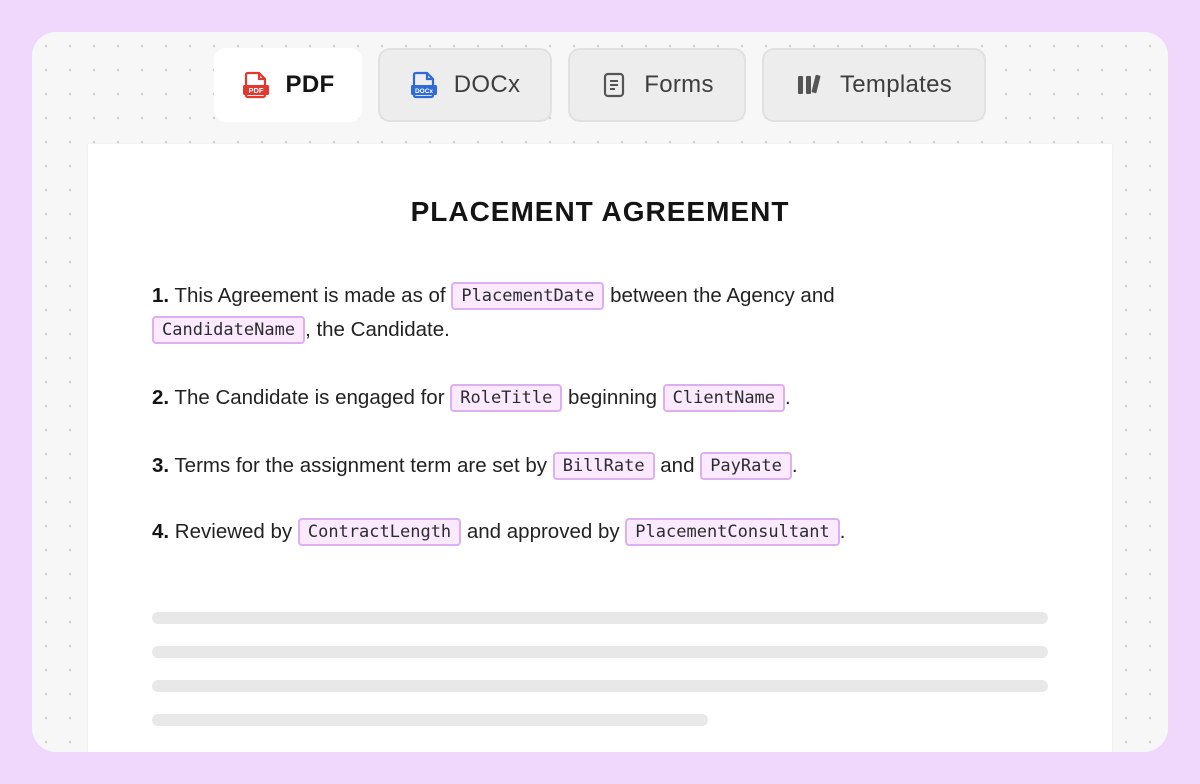  What do you see at coordinates (233, 531) in the screenshot?
I see `clause-text: Reviewed by` at bounding box center [233, 531].